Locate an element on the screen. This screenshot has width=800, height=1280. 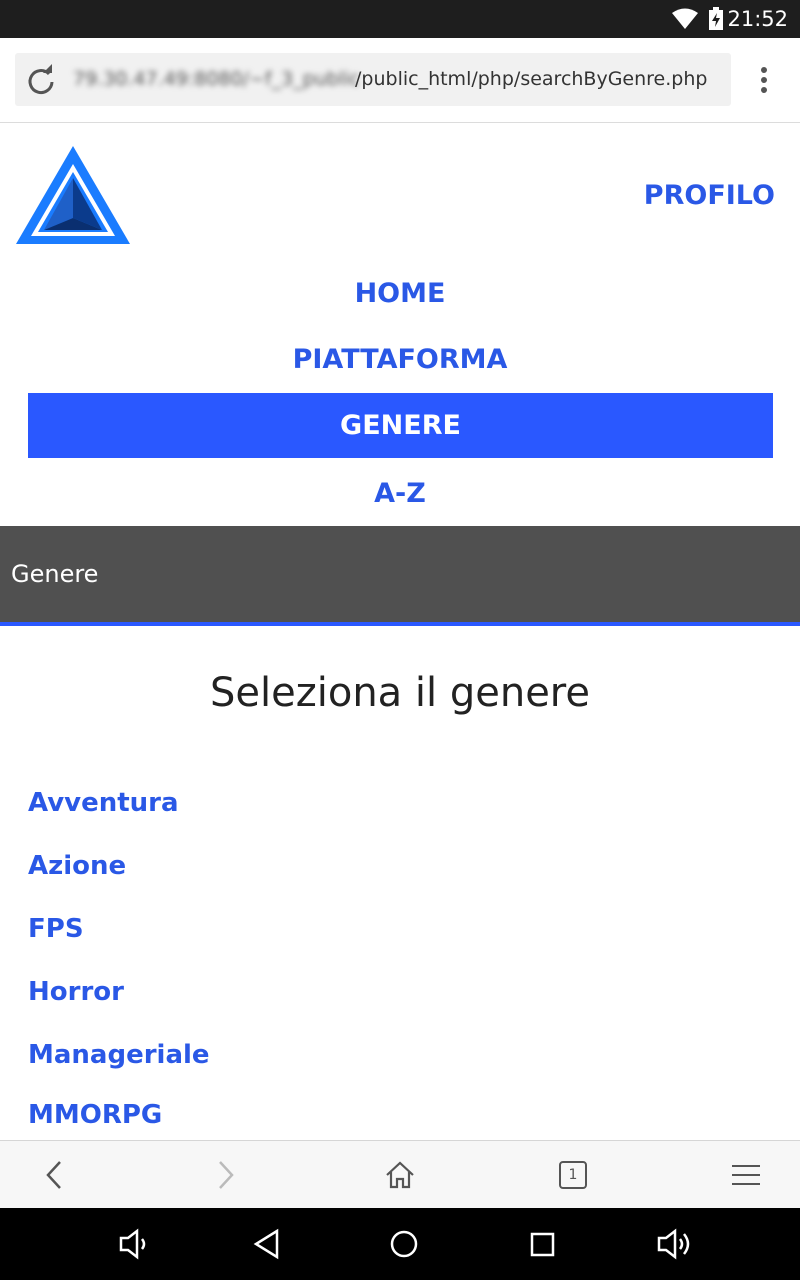
genre-link-manageriale: Manageriale is located at coordinates (119, 1055).